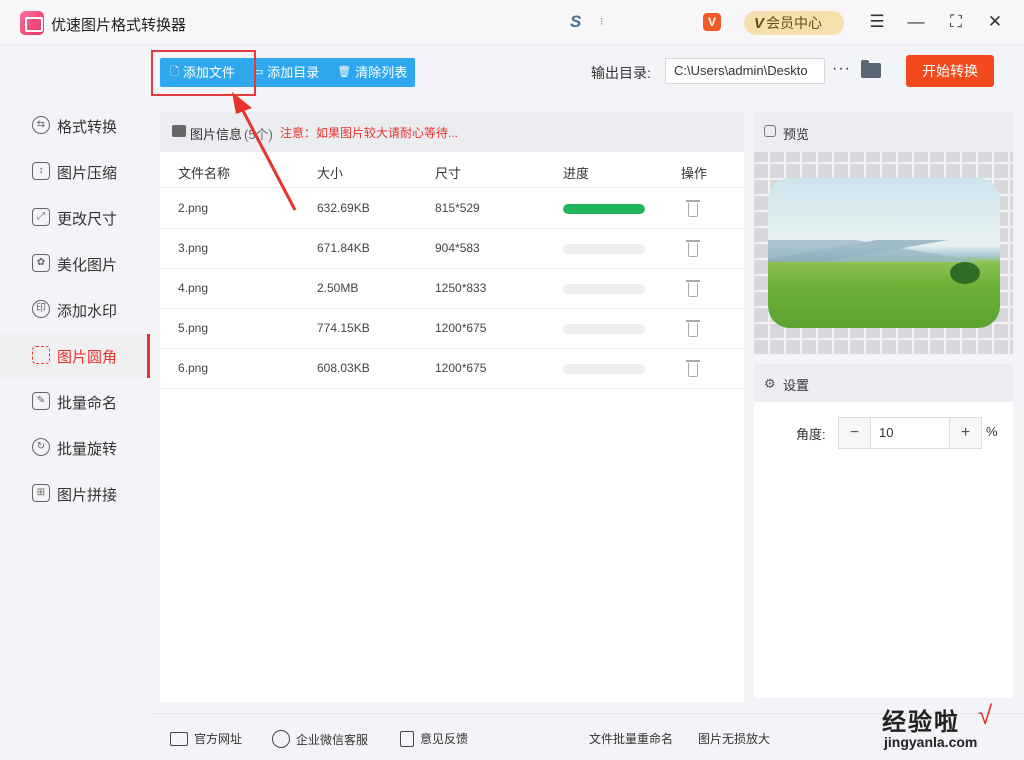  I want to click on clear-list-label: 清除列表, so click(381, 72).